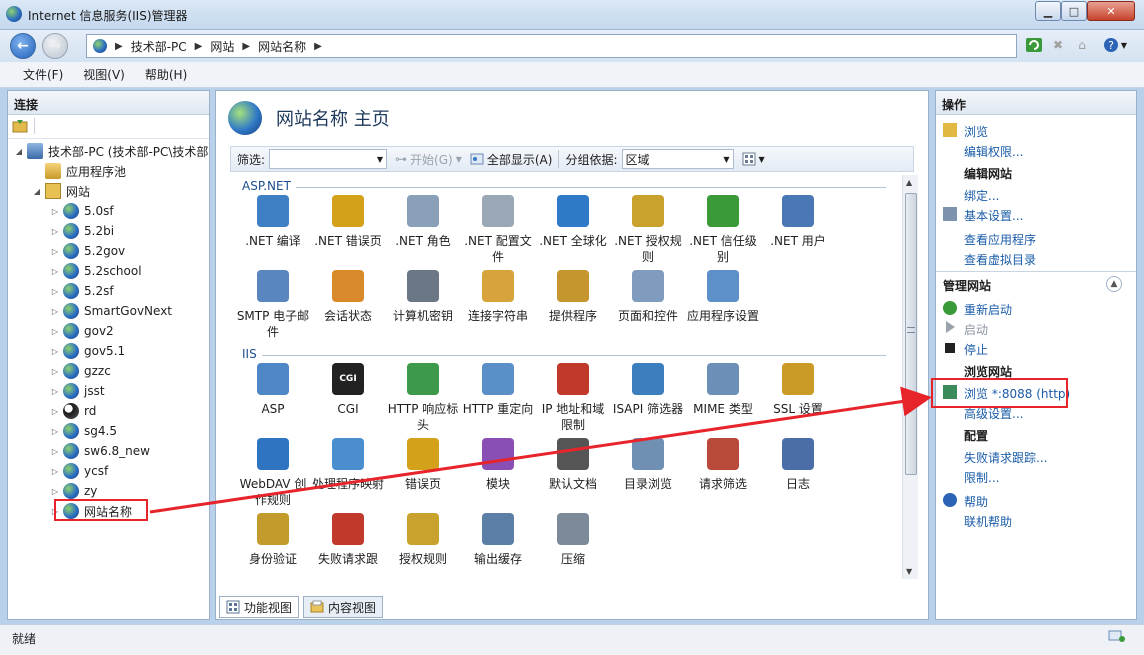  Describe the element at coordinates (62, 431) in the screenshot. I see `tree-node: ▷ sg4.5` at that location.